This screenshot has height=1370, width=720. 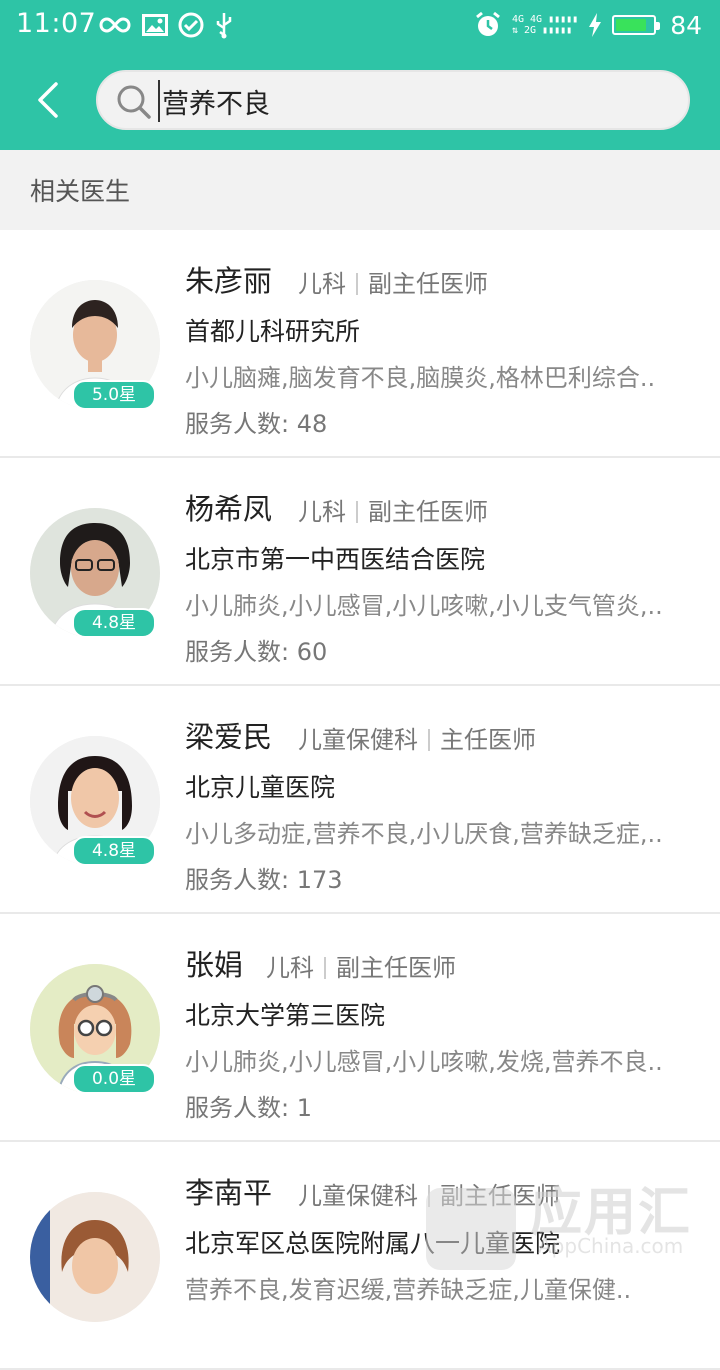 What do you see at coordinates (424, 834) in the screenshot?
I see `doctor-specialties: 小儿多动症,营养不良,小儿厌食,营养缺乏症,..` at bounding box center [424, 834].